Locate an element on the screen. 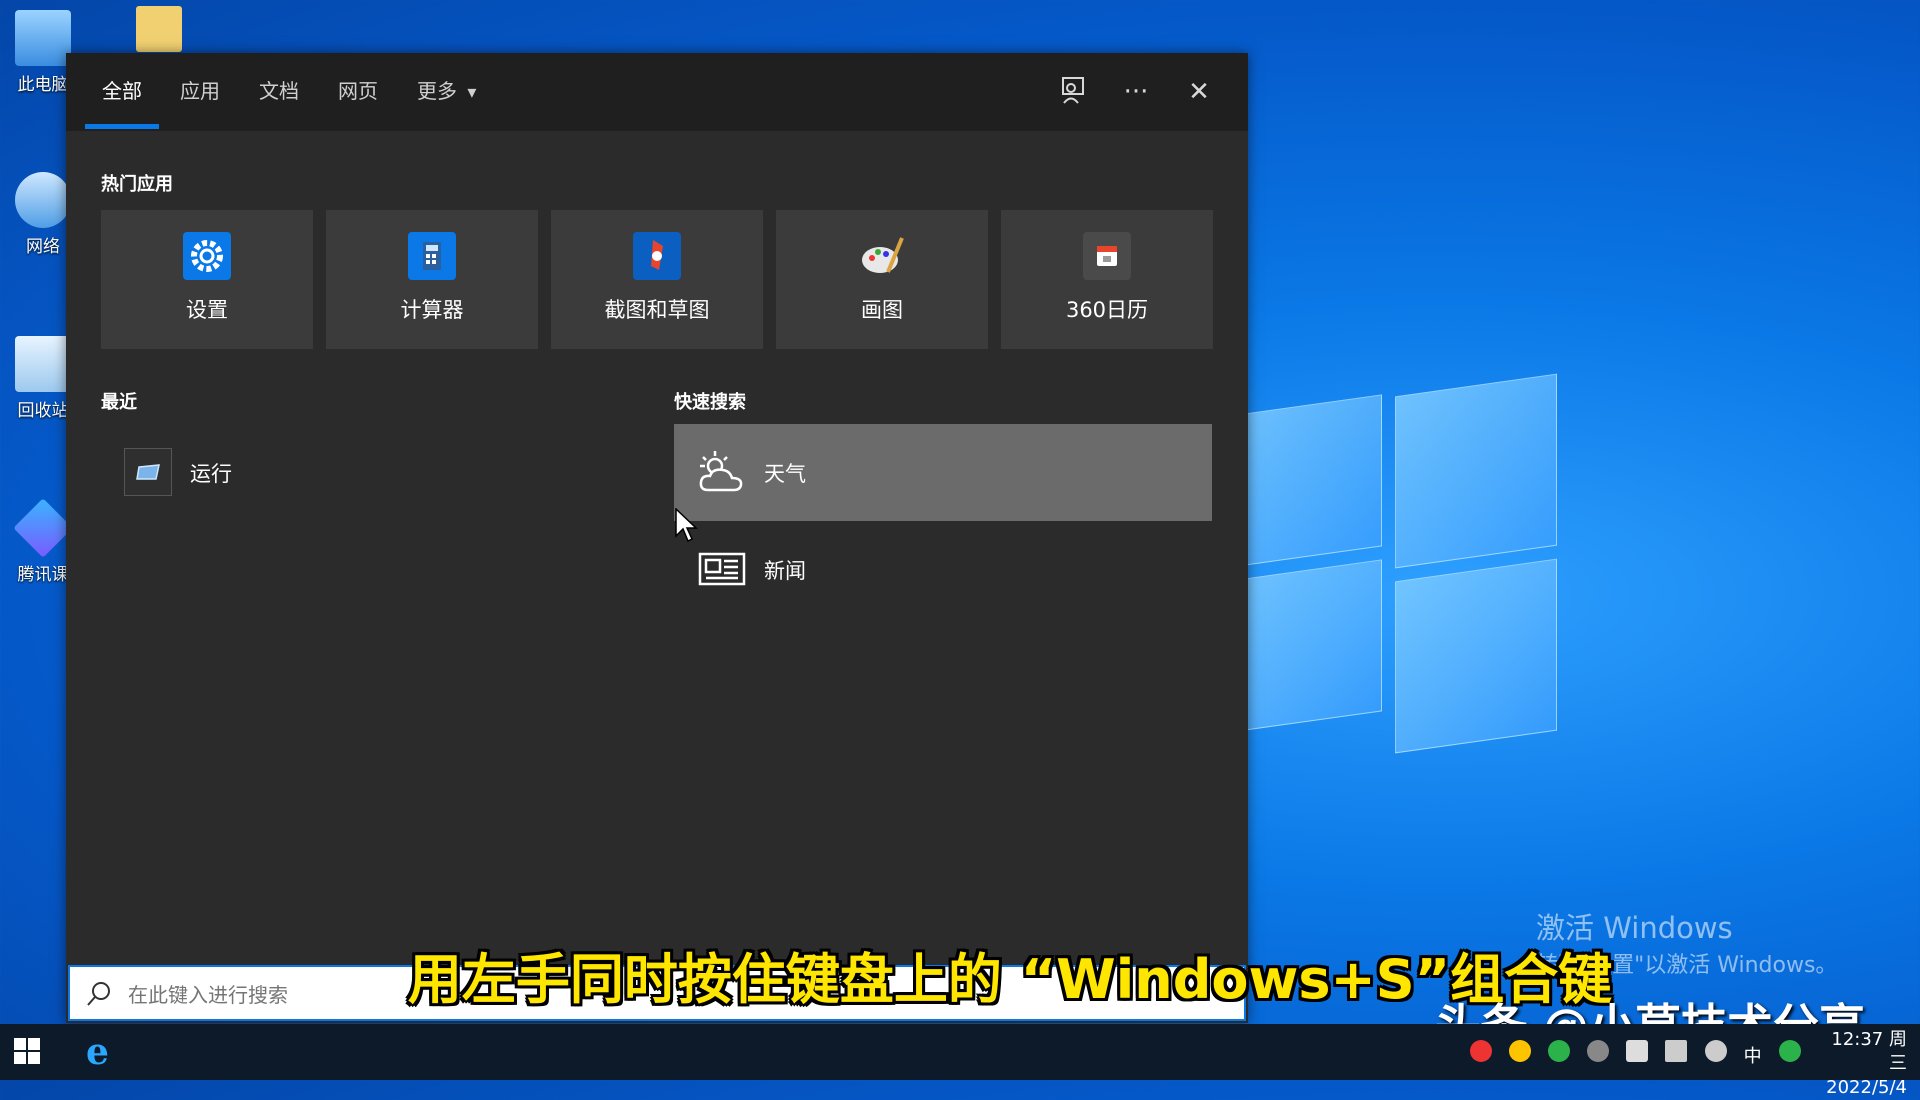  internet-explorer-icon: e is located at coordinates (106, 1052).